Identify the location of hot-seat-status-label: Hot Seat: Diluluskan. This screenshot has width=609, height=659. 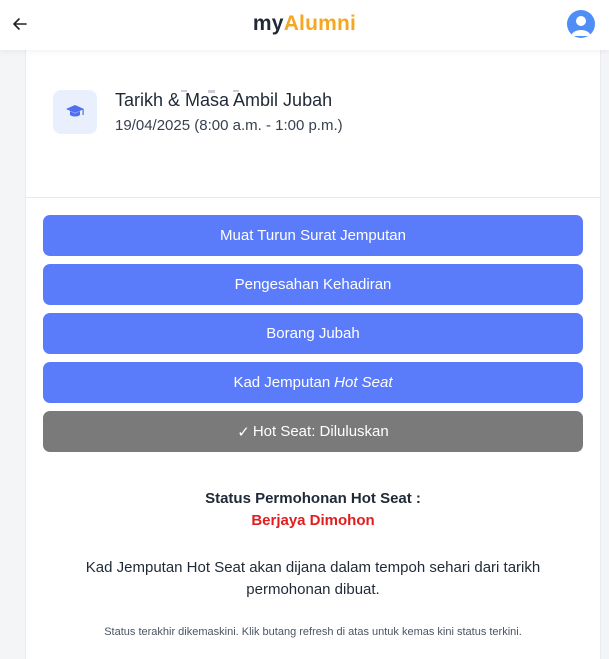
(320, 431).